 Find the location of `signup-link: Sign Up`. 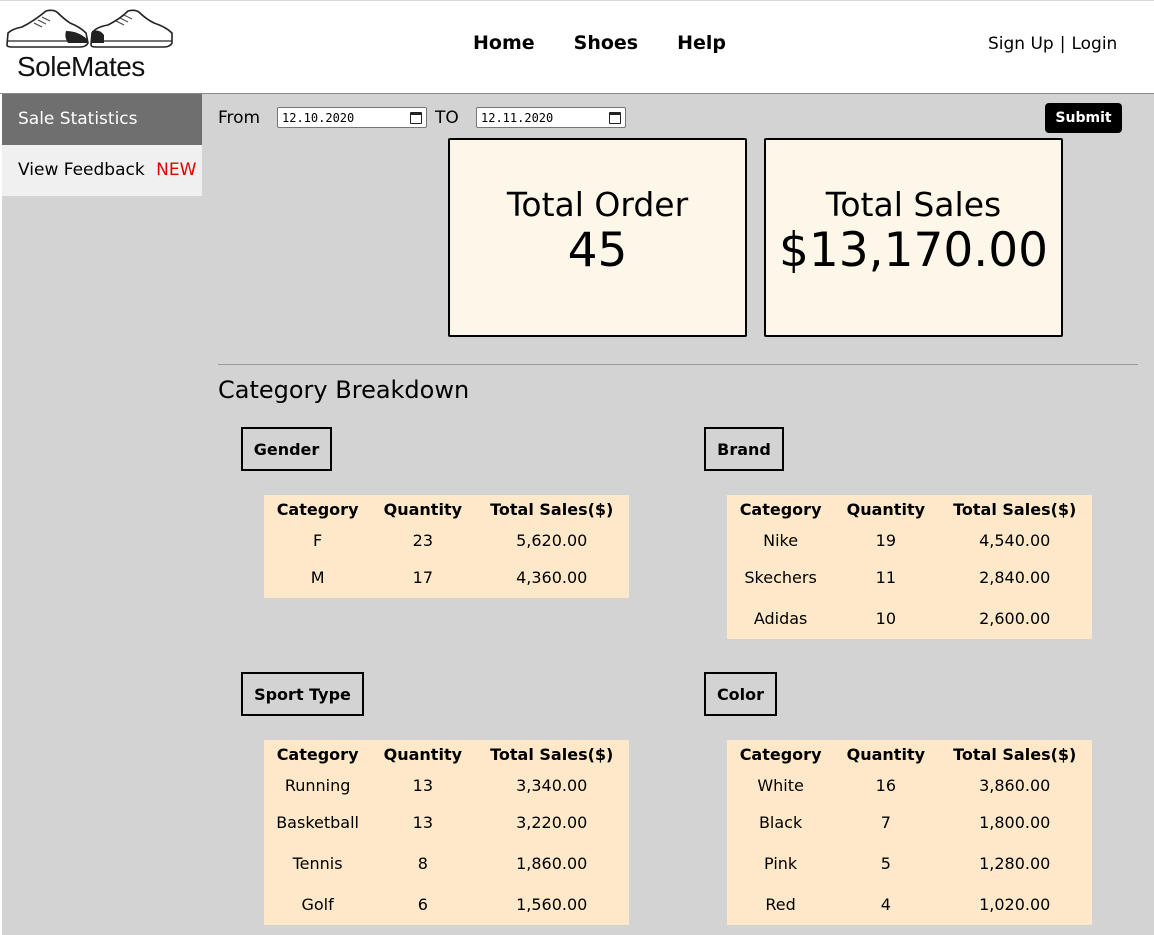

signup-link: Sign Up is located at coordinates (1021, 44).